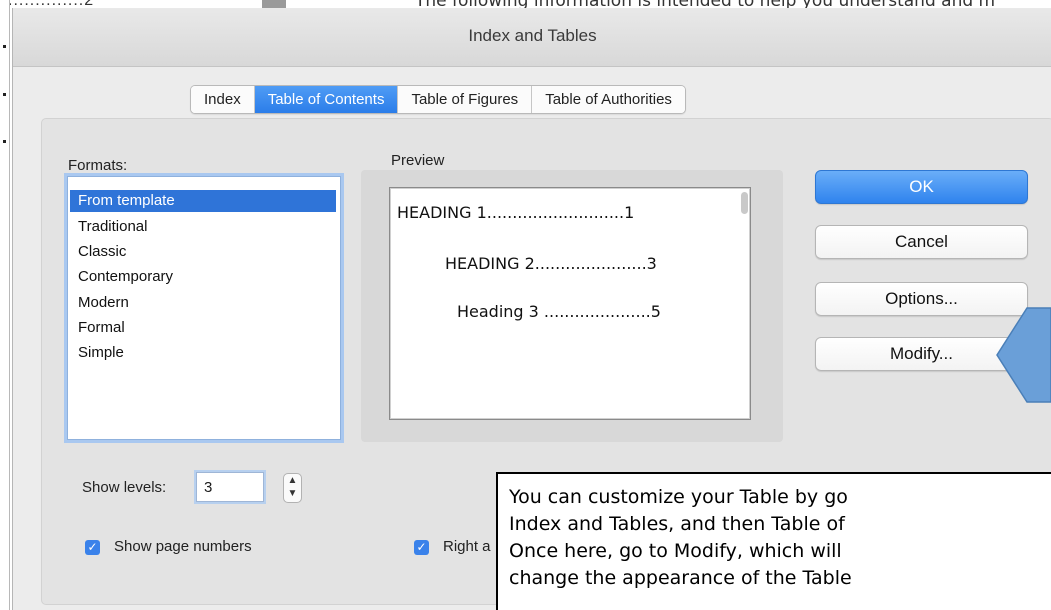 This screenshot has width=1051, height=610. What do you see at coordinates (608, 99) in the screenshot?
I see `tab-table-of-authorities: Table of Authorities` at bounding box center [608, 99].